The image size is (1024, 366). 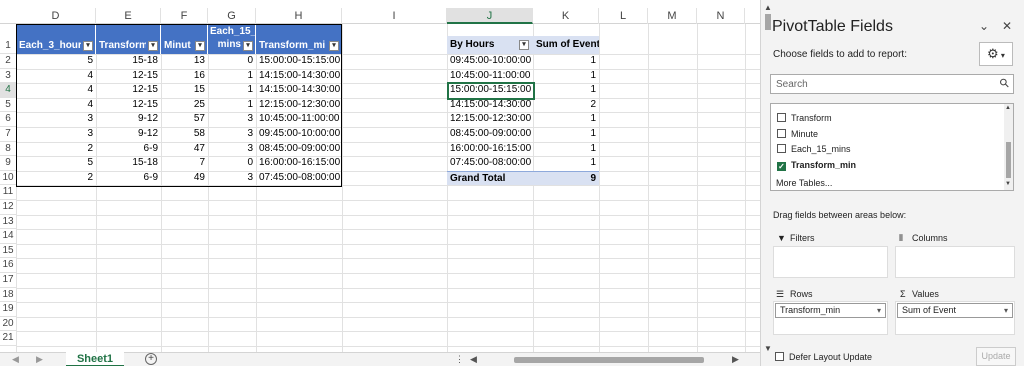 I want to click on row-header-12: 12, so click(x=8, y=207).